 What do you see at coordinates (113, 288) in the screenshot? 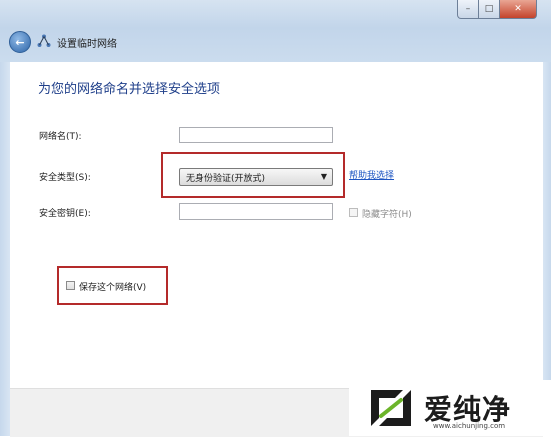
I see `save-network-label: 保存这个网络(V)` at bounding box center [113, 288].